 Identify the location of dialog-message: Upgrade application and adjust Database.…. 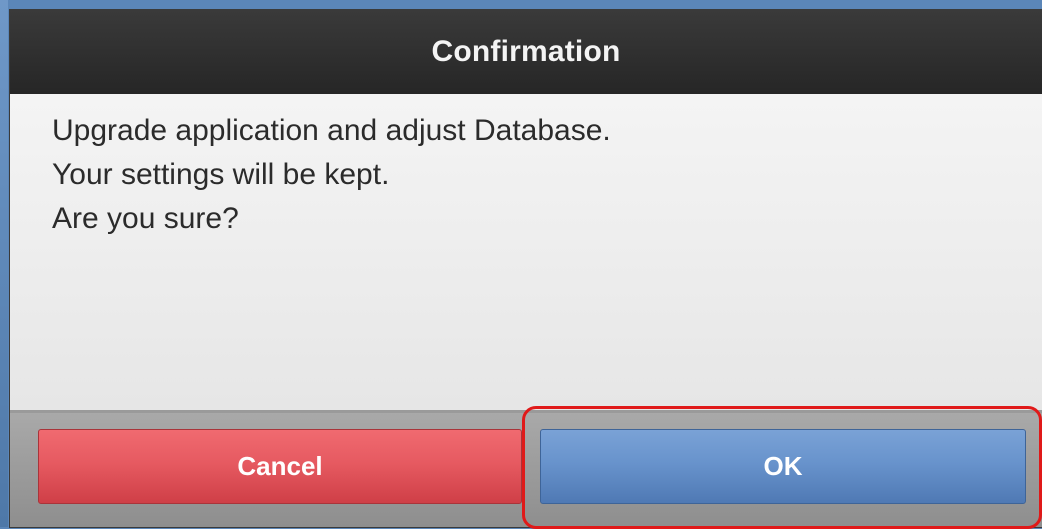
(331, 175).